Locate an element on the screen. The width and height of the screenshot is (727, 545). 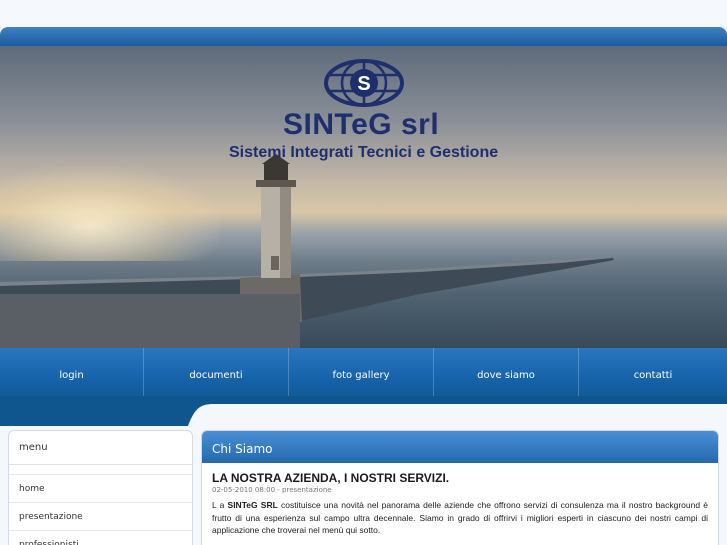
nav-wave-divider is located at coordinates (363, 411).